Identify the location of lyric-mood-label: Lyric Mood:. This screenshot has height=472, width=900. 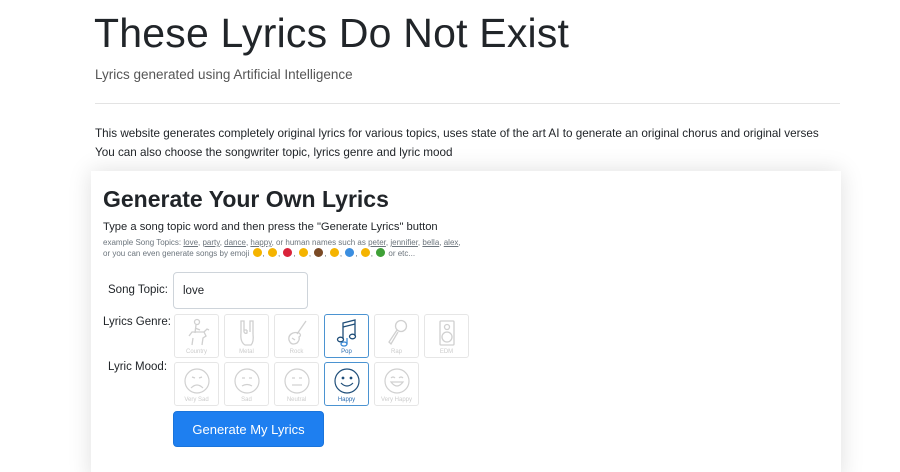
(138, 367).